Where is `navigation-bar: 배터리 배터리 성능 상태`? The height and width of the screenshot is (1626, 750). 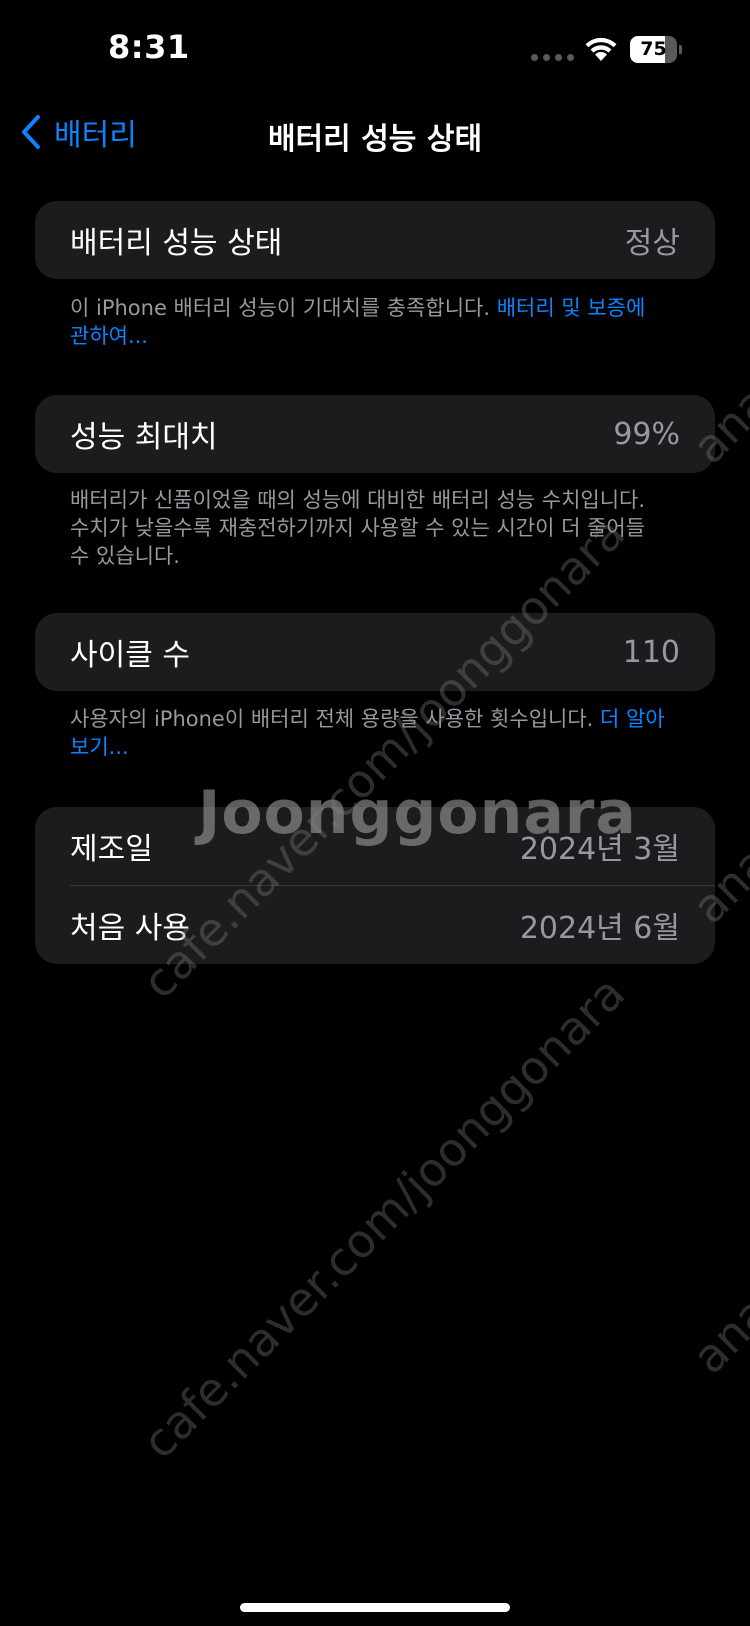 navigation-bar: 배터리 배터리 성능 상태 is located at coordinates (375, 132).